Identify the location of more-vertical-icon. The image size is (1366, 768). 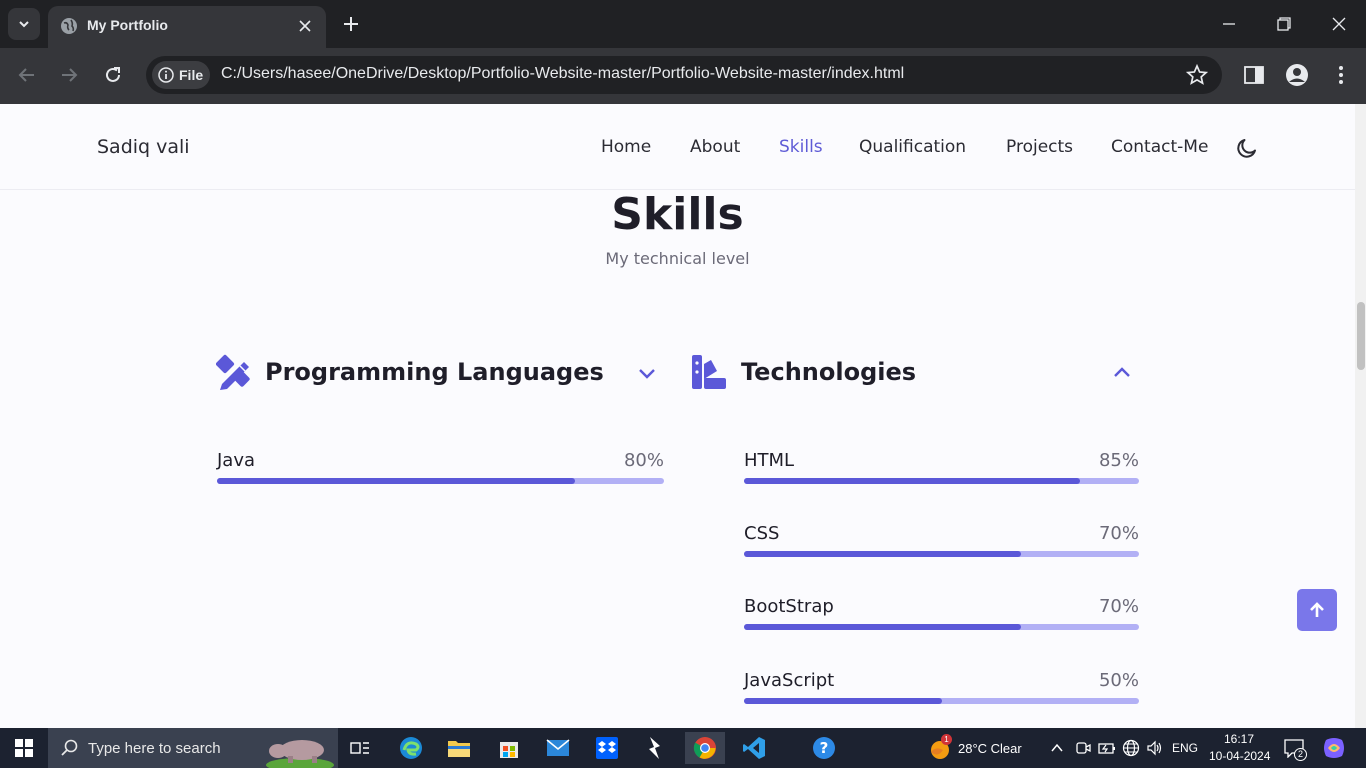
(1341, 75).